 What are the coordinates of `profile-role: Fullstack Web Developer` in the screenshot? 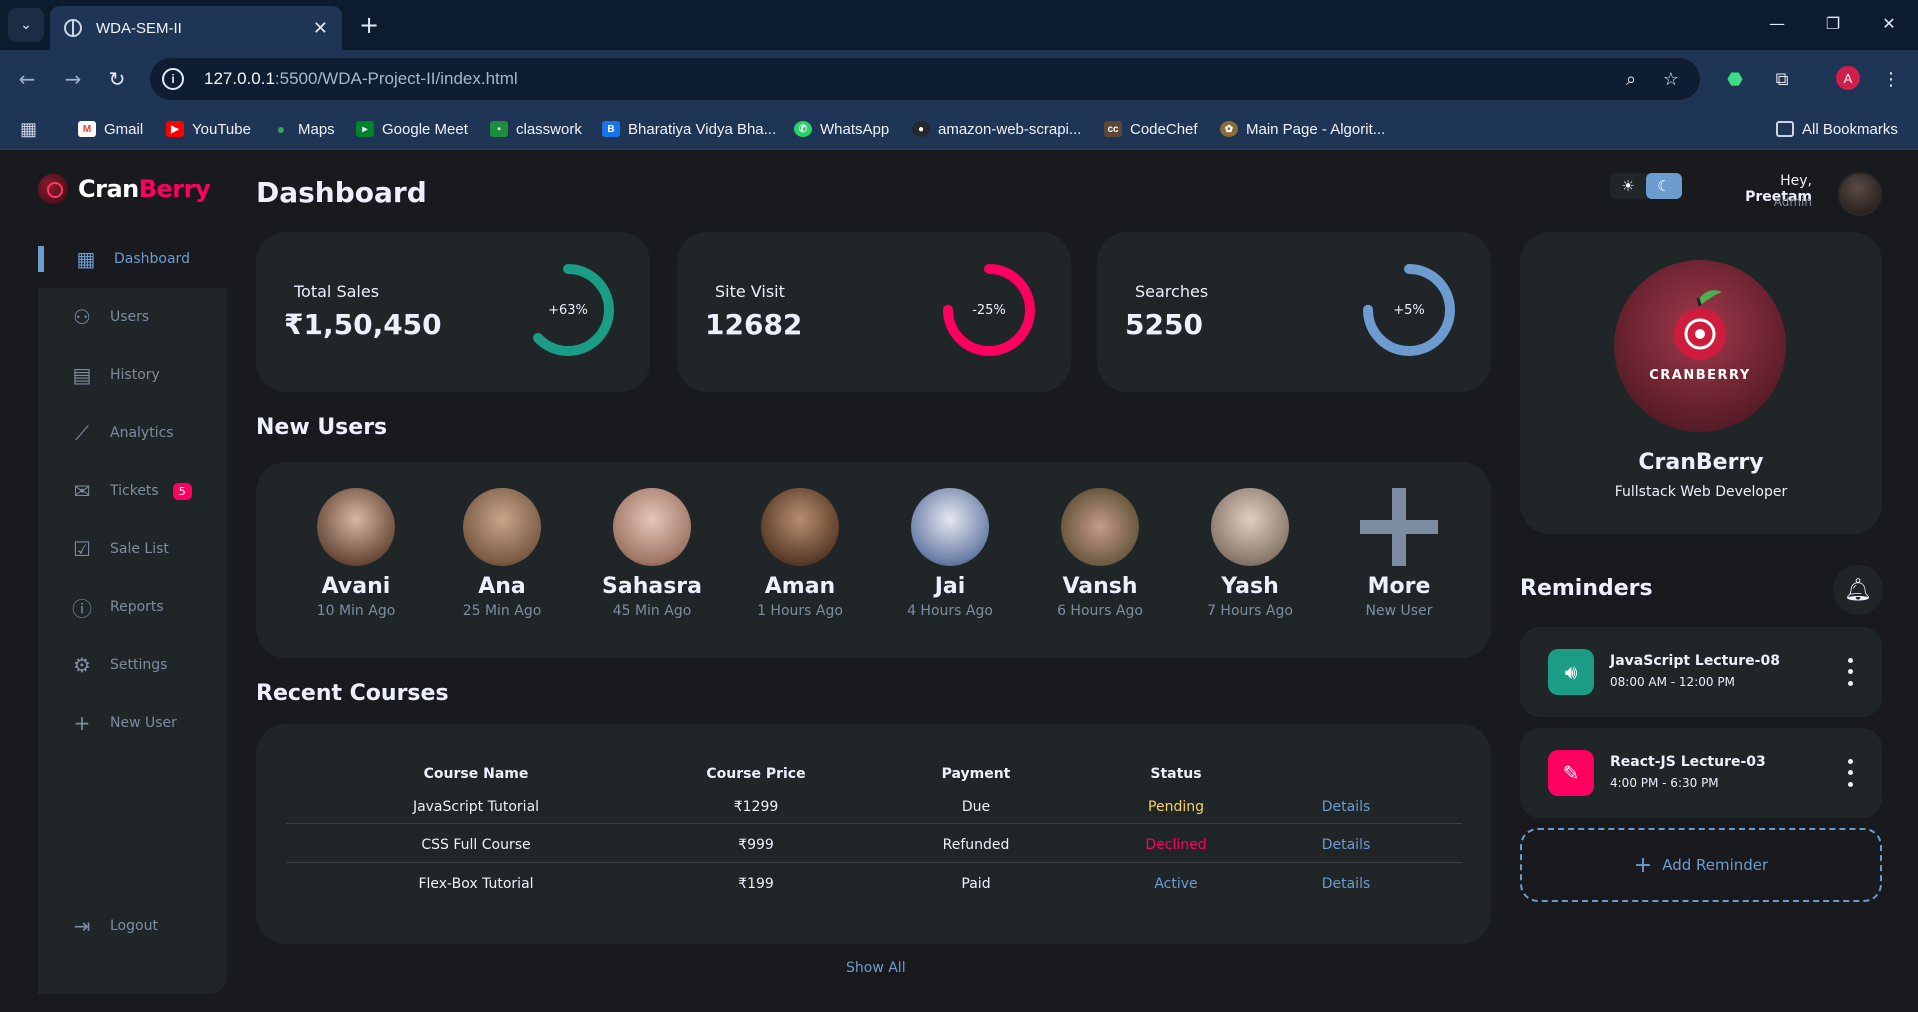 It's located at (1701, 492).